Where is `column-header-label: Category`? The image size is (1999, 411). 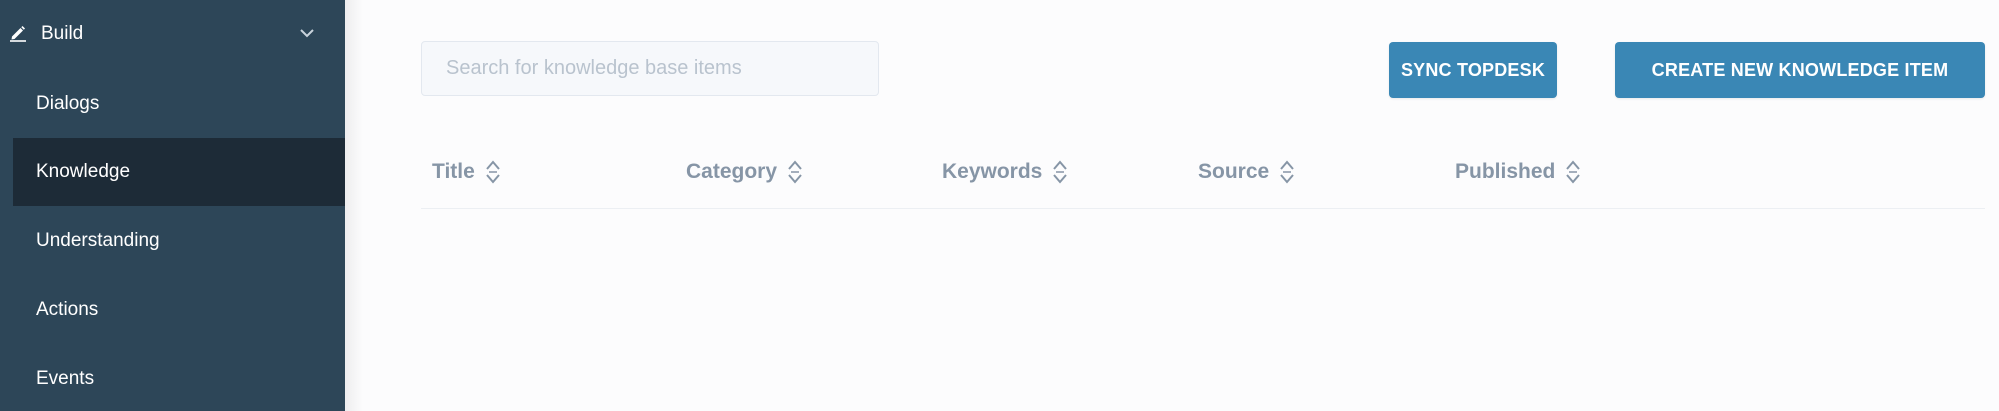
column-header-label: Category is located at coordinates (732, 171).